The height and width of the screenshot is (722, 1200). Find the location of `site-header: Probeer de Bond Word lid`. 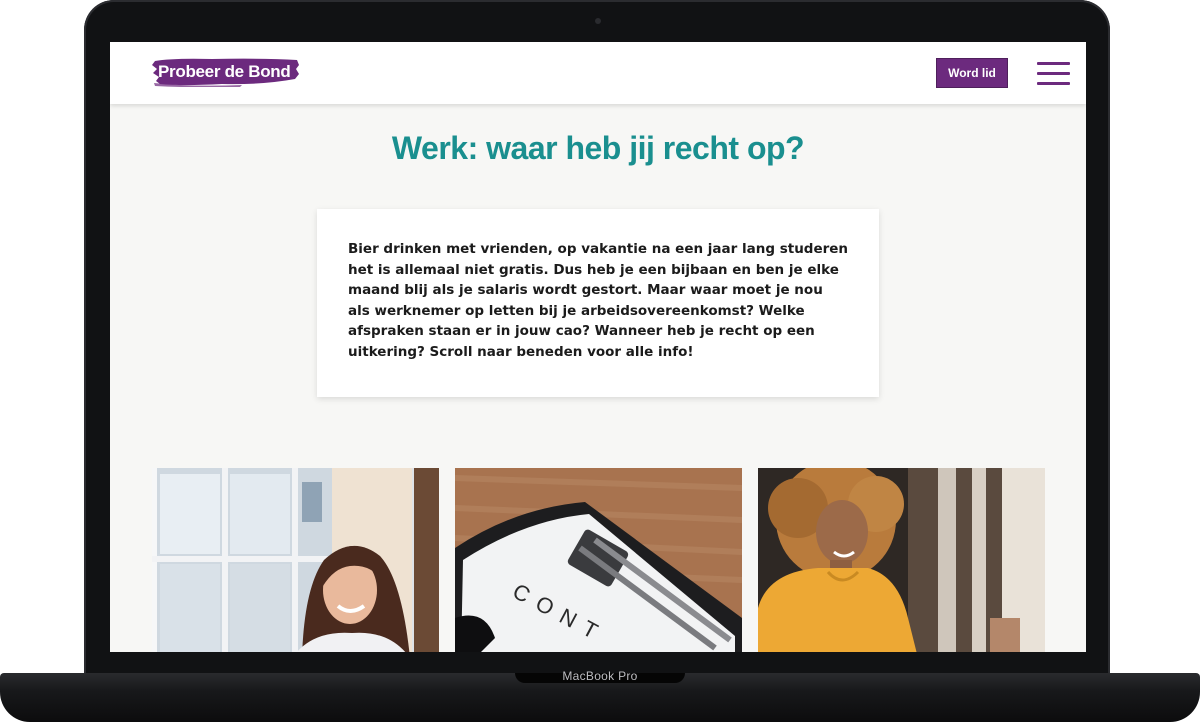

site-header: Probeer de Bond Word lid is located at coordinates (598, 73).